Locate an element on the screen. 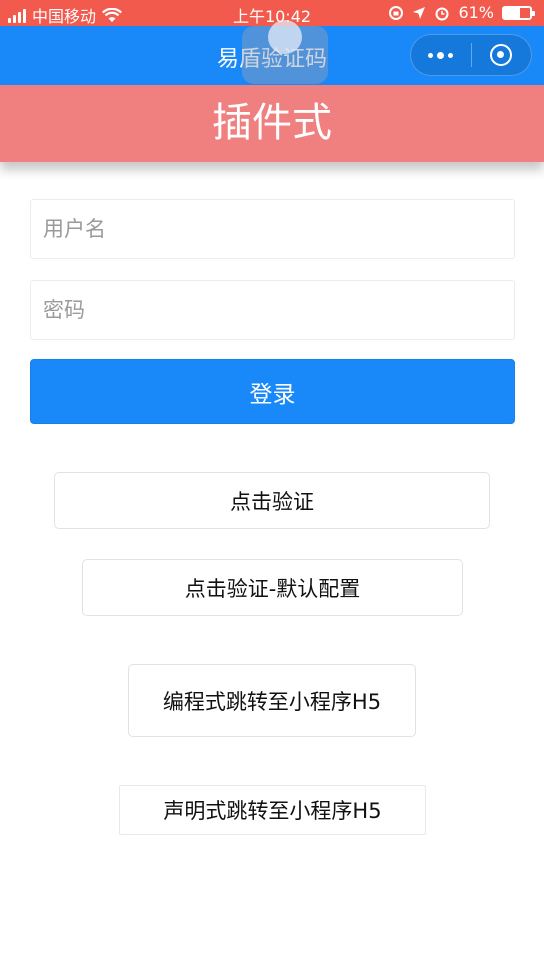 Image resolution: width=544 pixels, height=960 pixels. nav-bar: 易盾验证码 is located at coordinates (272, 53).